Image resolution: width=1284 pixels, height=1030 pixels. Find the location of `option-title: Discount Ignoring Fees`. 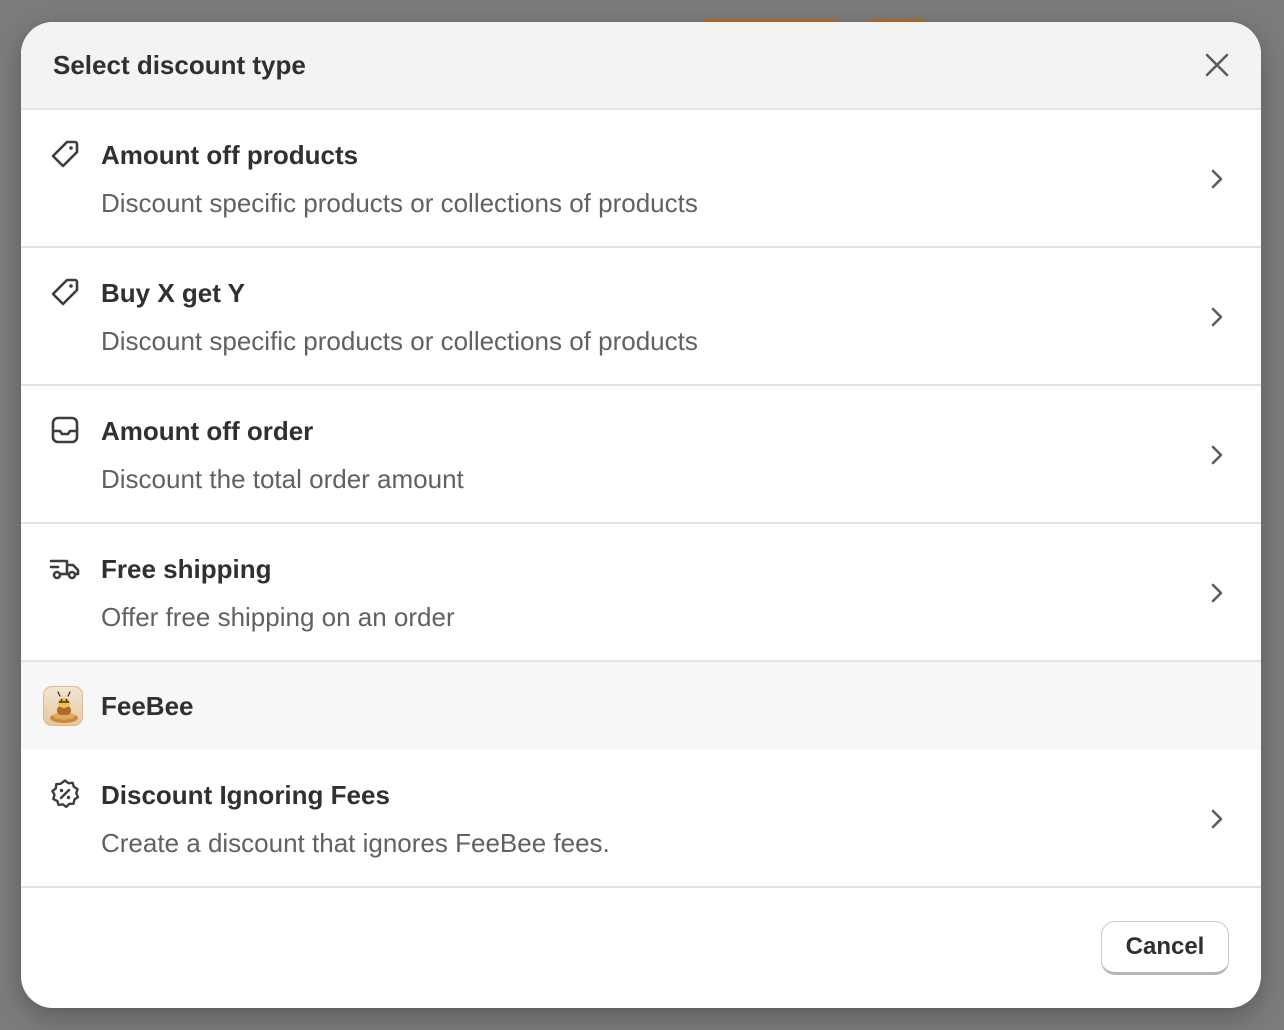

option-title: Discount Ignoring Fees is located at coordinates (245, 795).